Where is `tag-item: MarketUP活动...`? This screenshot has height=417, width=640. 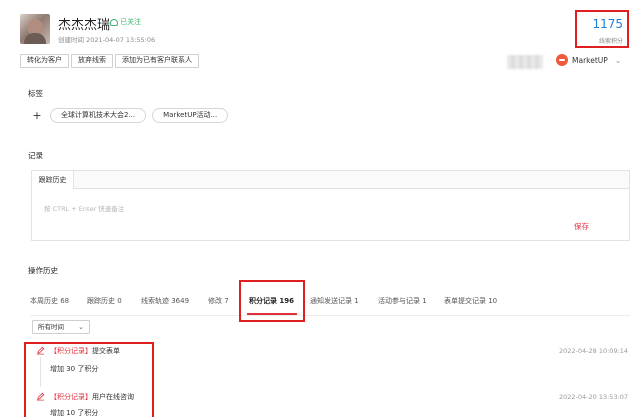 tag-item: MarketUP活动... is located at coordinates (190, 115).